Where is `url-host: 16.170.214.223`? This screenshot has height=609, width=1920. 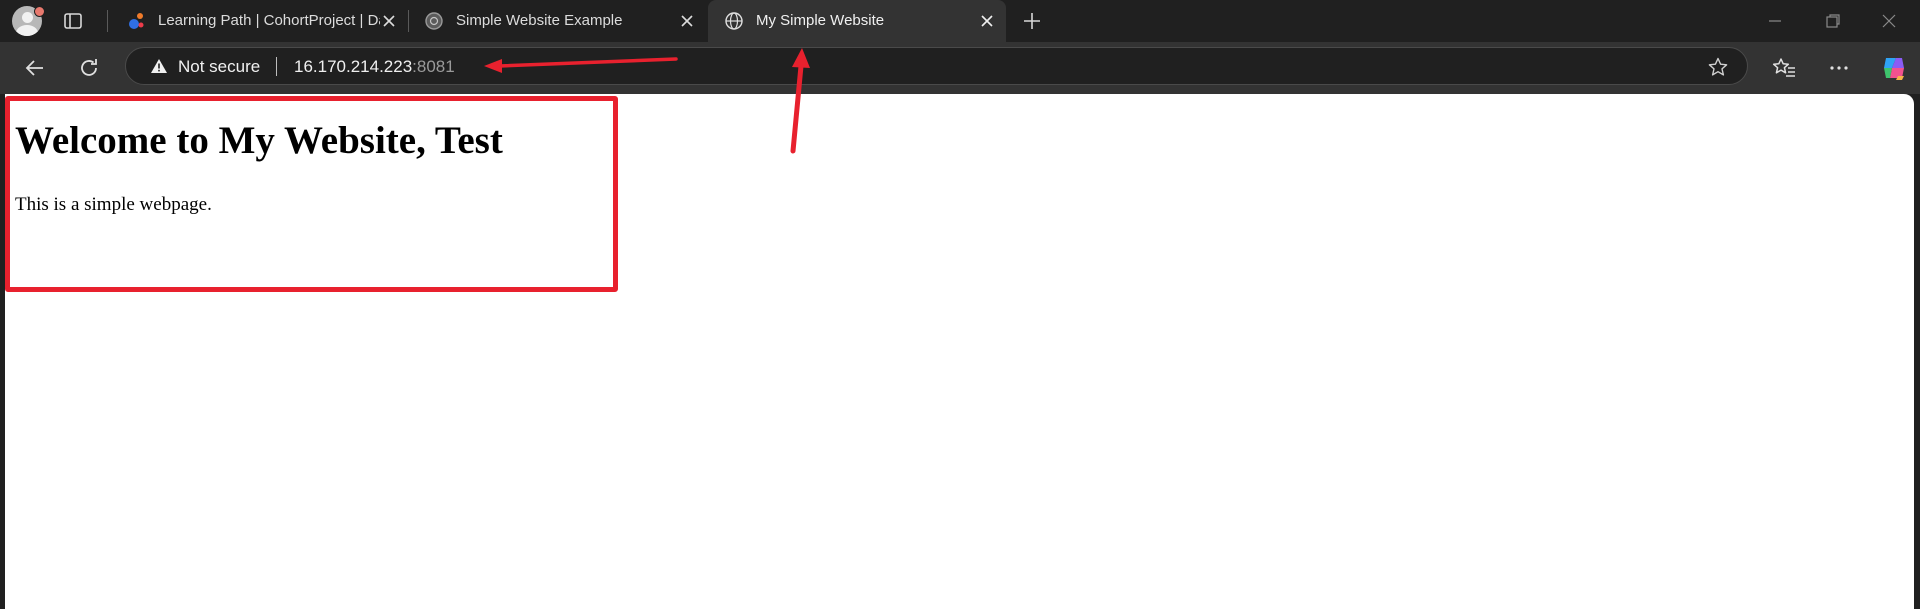 url-host: 16.170.214.223 is located at coordinates (353, 66).